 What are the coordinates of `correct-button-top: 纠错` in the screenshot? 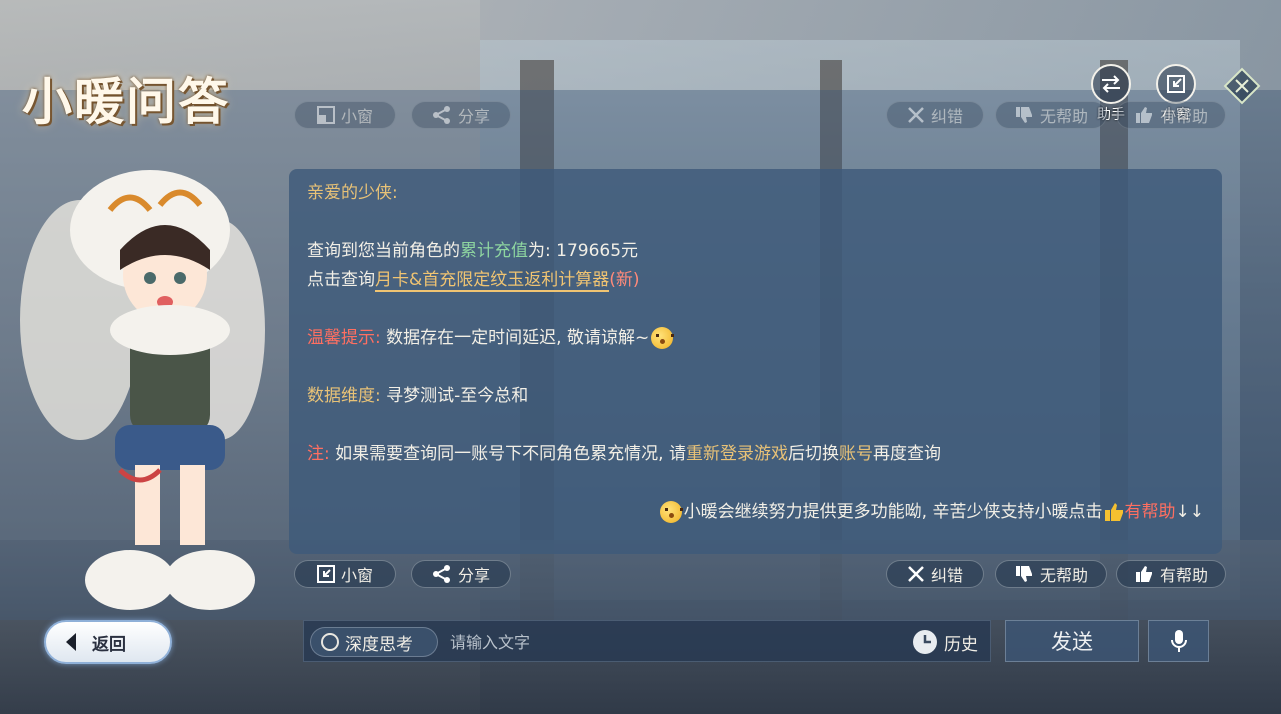 It's located at (935, 115).